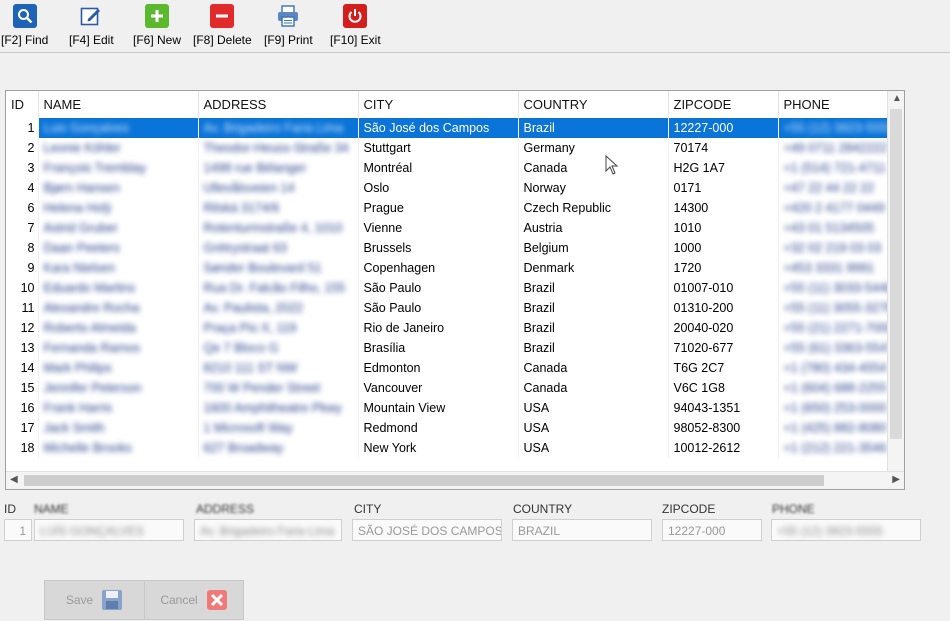  What do you see at coordinates (268, 530) in the screenshot?
I see `address-field: Av. Brigadeiro Faria Lima` at bounding box center [268, 530].